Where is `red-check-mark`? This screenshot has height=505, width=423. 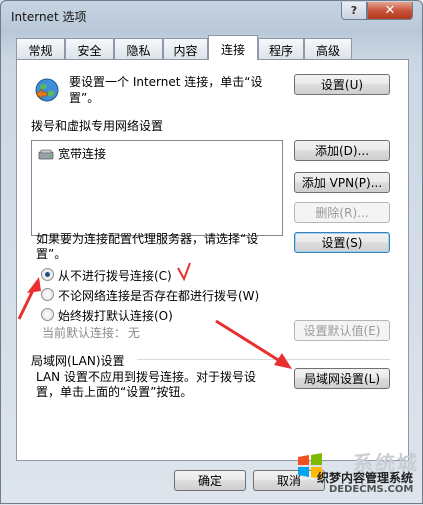
red-check-mark is located at coordinates (184, 272).